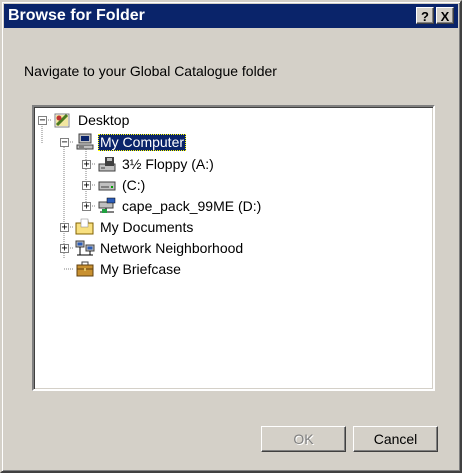 The height and width of the screenshot is (475, 462). Describe the element at coordinates (107, 164) in the screenshot. I see `floppy-drive-icon` at that location.